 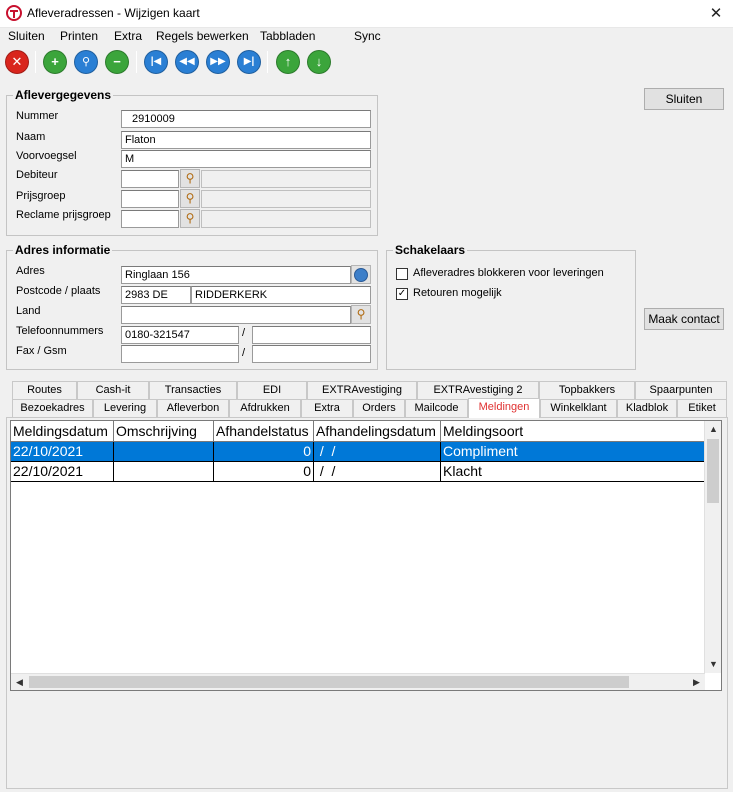 I want to click on prijsgroep-search-button: ⚲, so click(x=190, y=198).